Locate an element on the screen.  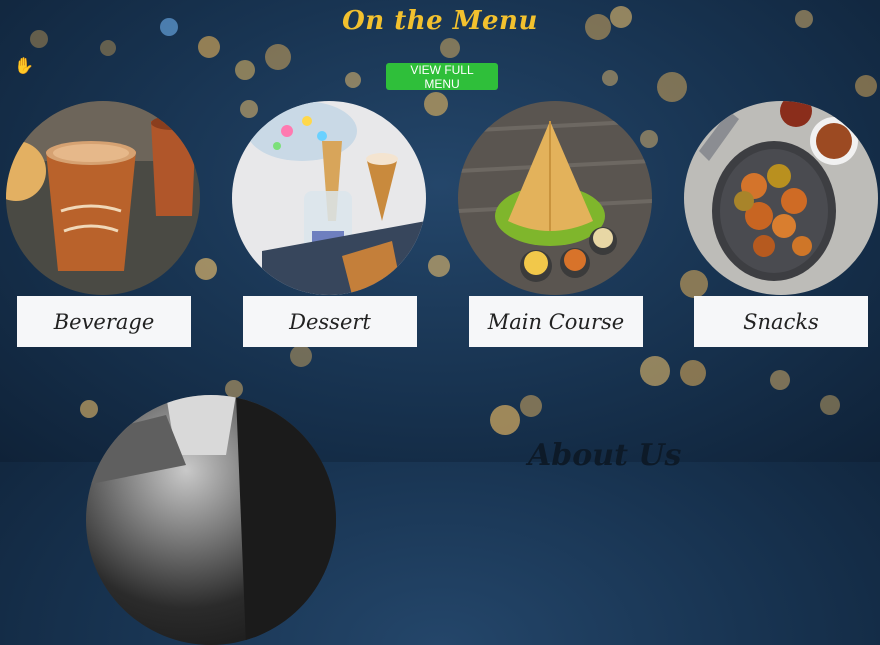
beverage-image is located at coordinates (103, 198).